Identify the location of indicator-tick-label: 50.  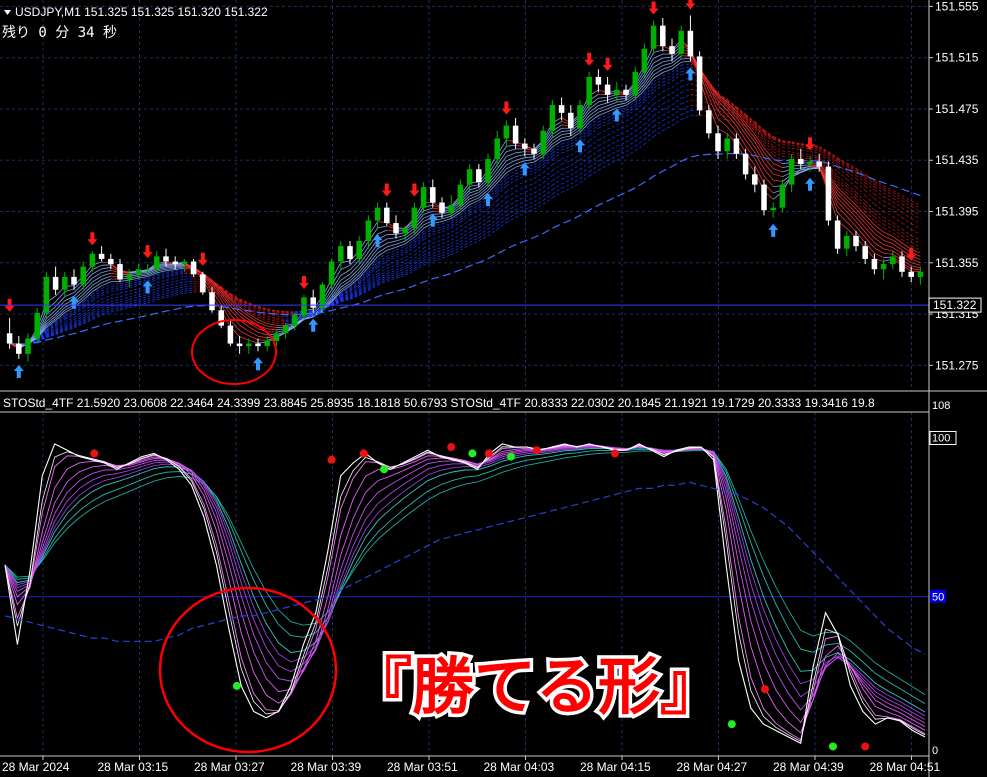
(938, 598).